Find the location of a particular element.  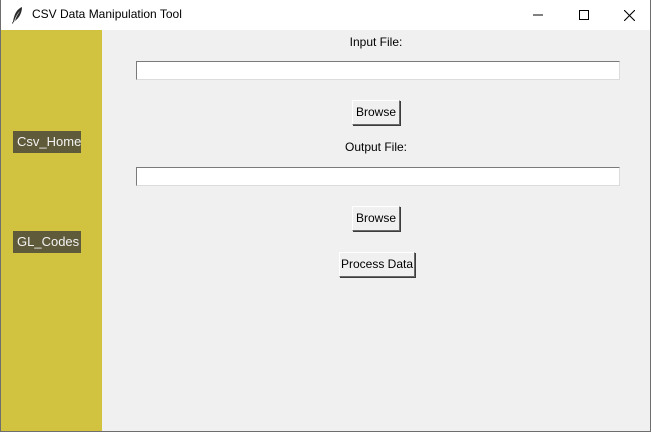

sidebar-item-csv-home: Csv_Home is located at coordinates (47, 142).